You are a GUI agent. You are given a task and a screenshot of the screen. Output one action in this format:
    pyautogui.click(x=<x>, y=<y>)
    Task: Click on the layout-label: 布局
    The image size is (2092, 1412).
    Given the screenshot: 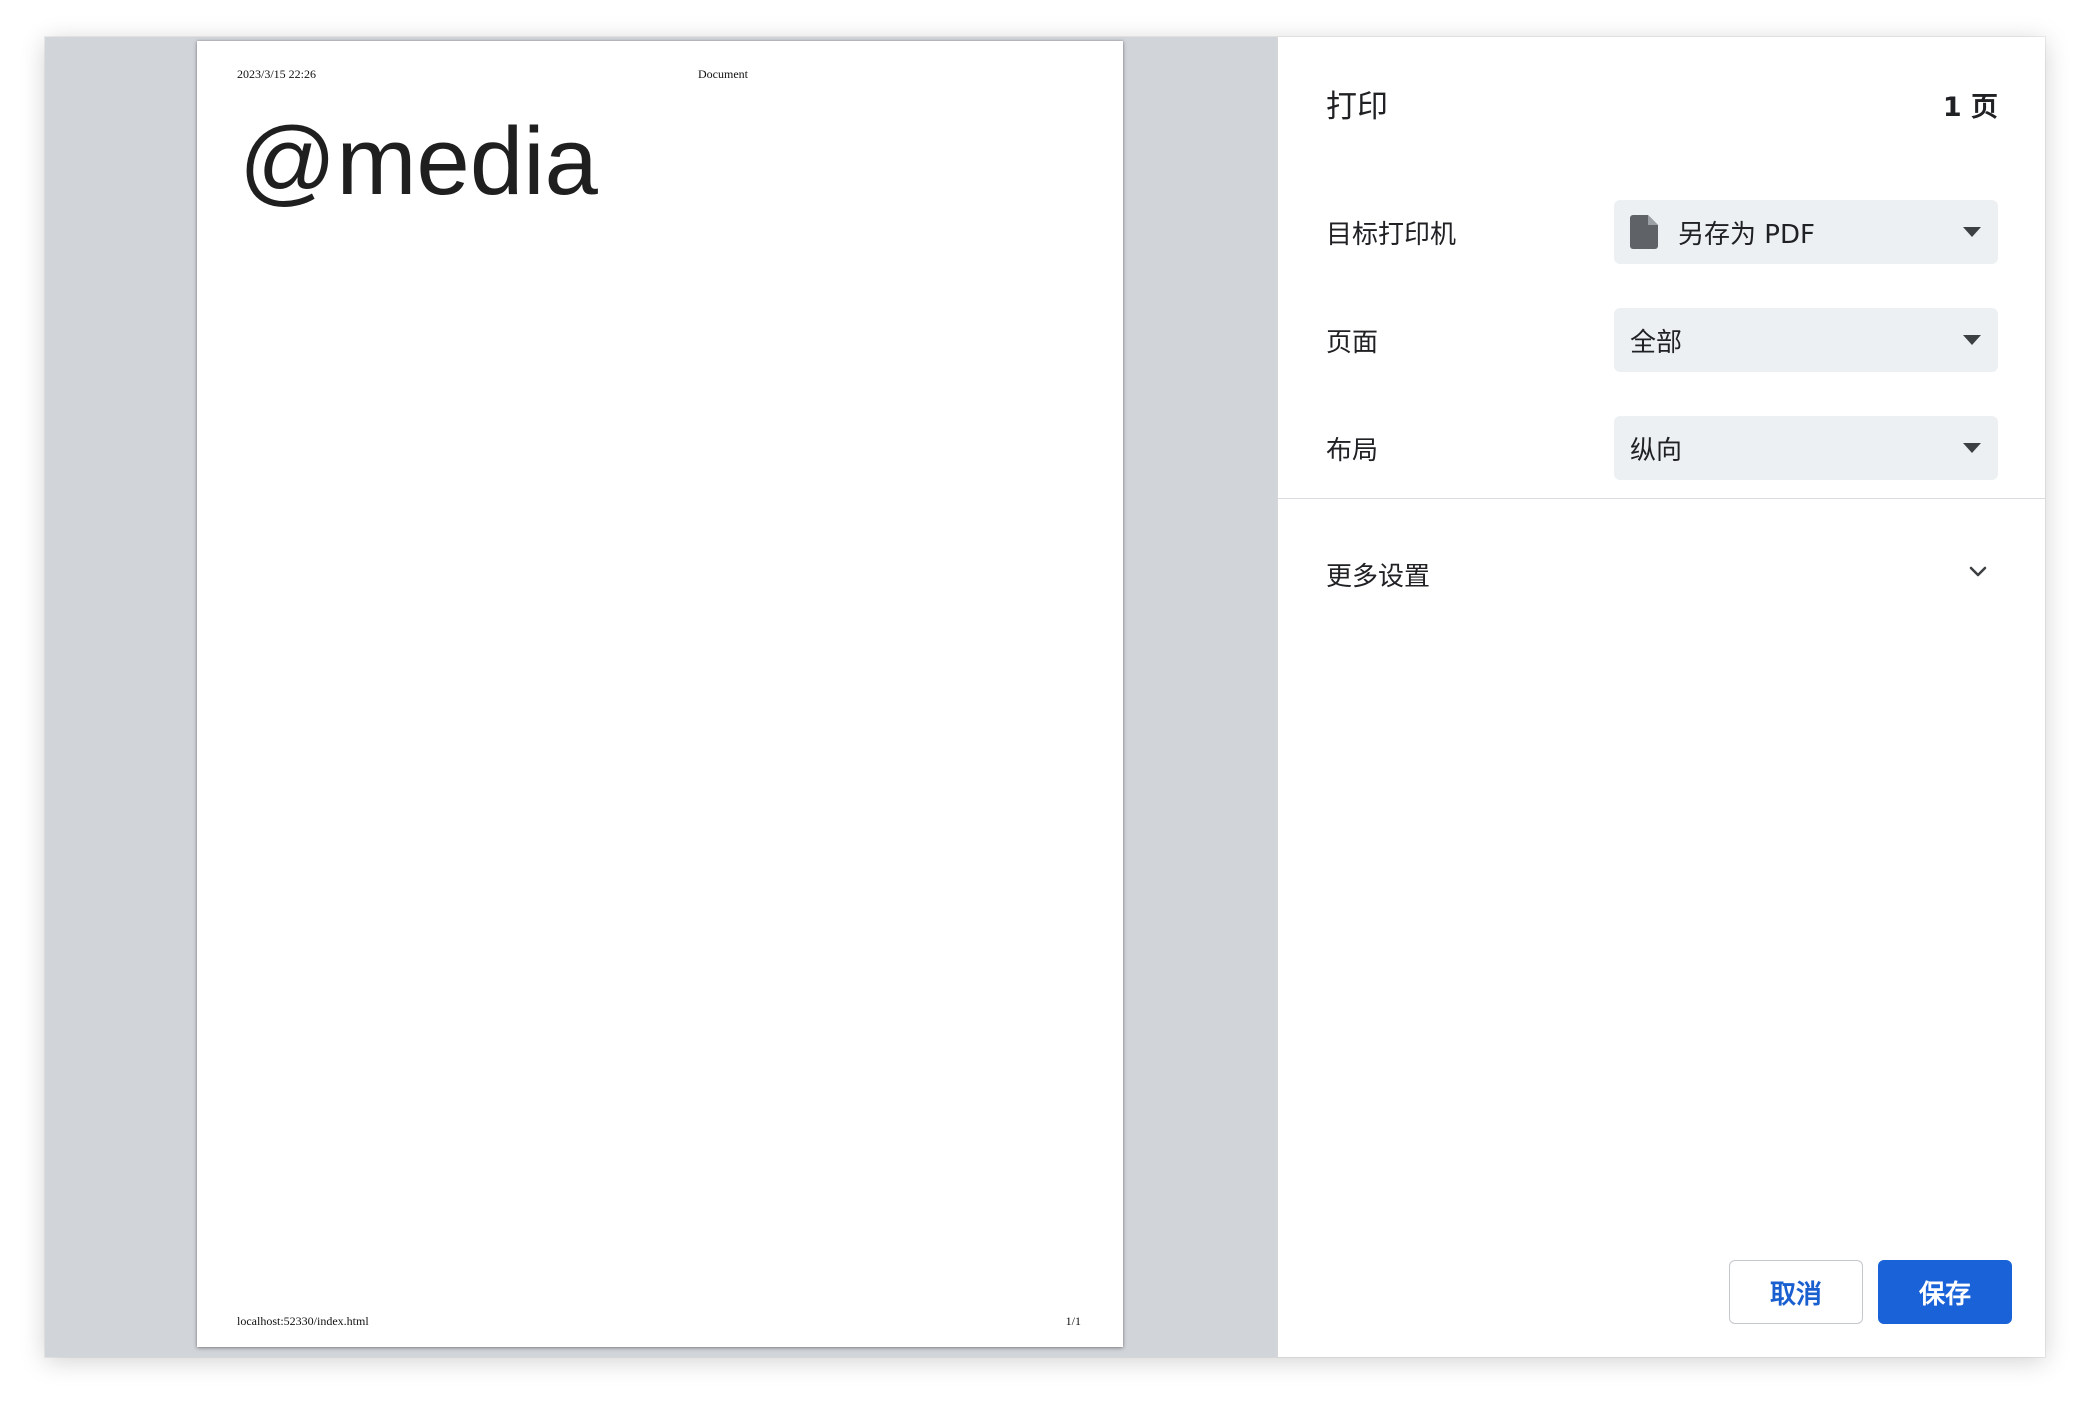 What is the action you would take?
    pyautogui.click(x=1352, y=451)
    